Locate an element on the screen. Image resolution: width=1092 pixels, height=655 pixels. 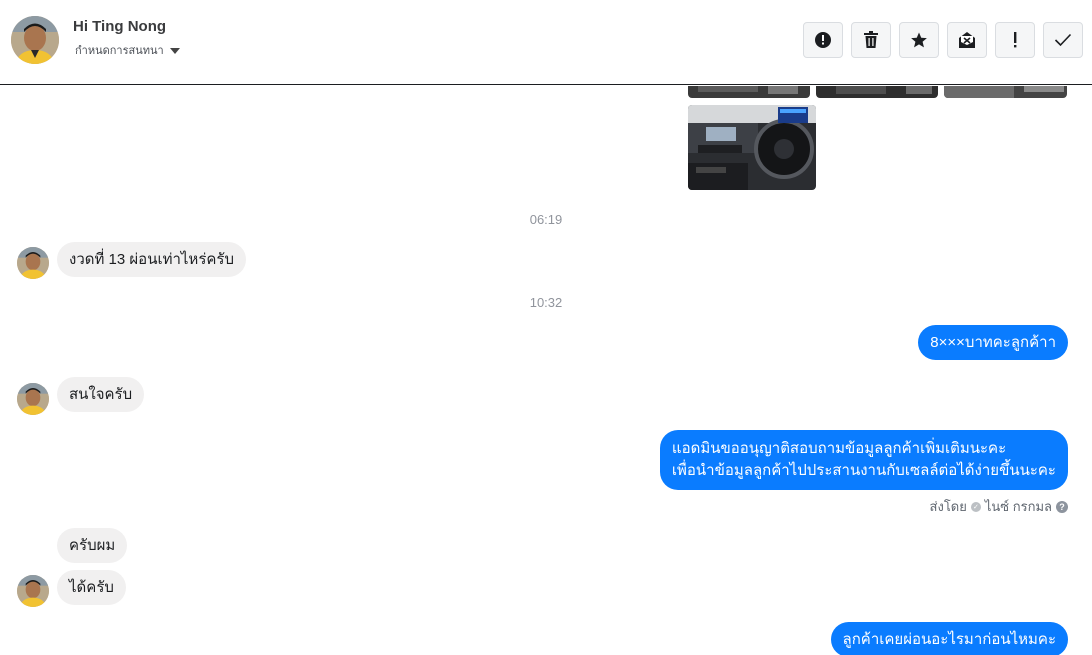
message-incoming: สนใจครับ is located at coordinates (101, 394).